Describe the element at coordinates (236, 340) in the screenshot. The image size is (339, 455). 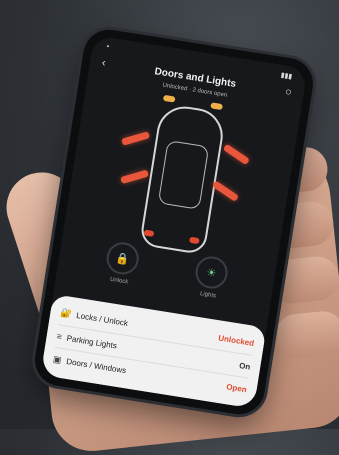
I see `status-badge: Unlocked` at that location.